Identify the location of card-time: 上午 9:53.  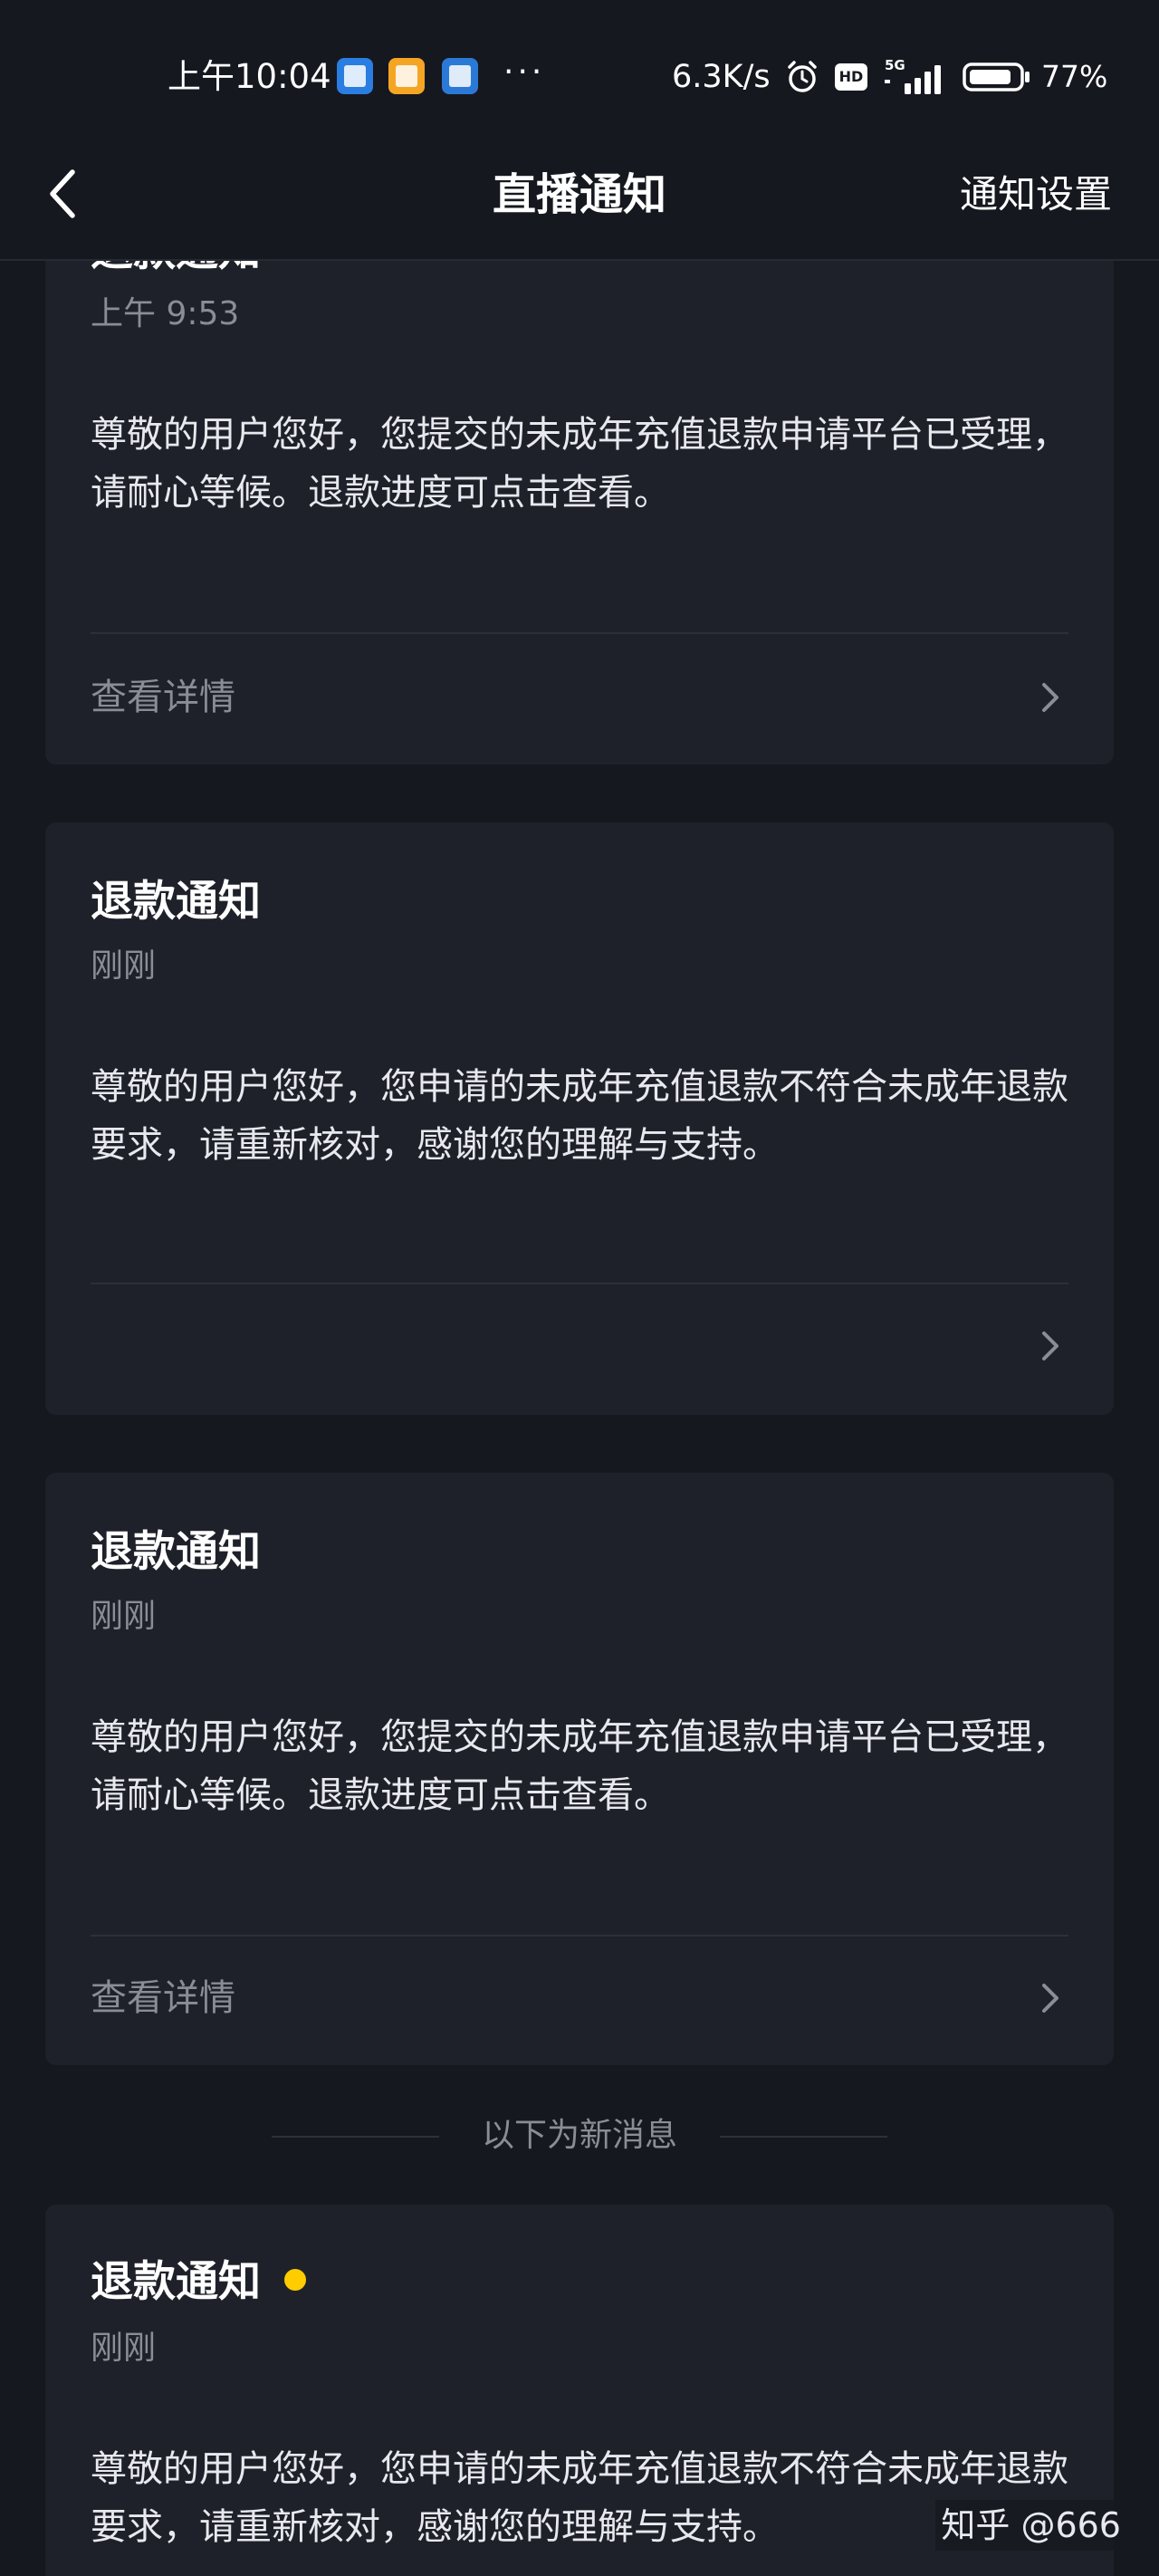
(165, 313).